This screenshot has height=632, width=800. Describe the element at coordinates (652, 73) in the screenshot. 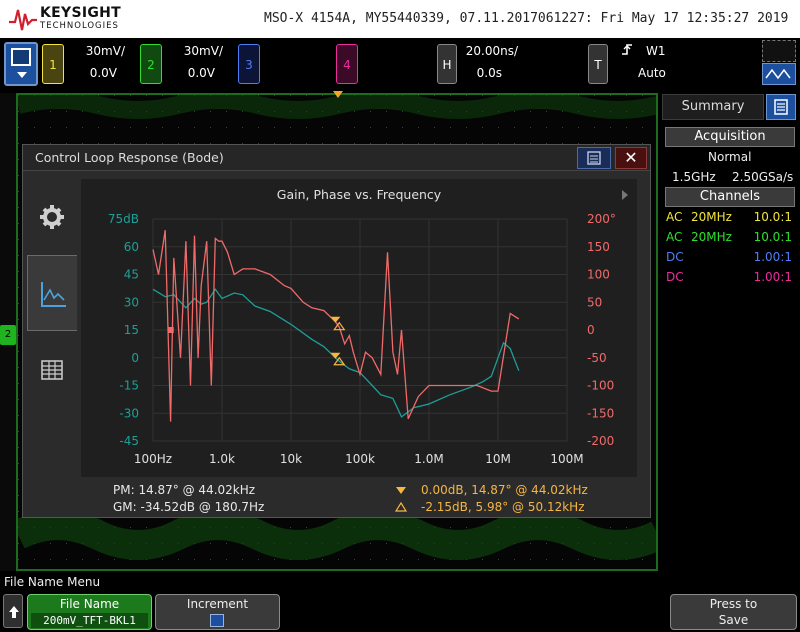

I see `trigger-mode: Auto` at that location.